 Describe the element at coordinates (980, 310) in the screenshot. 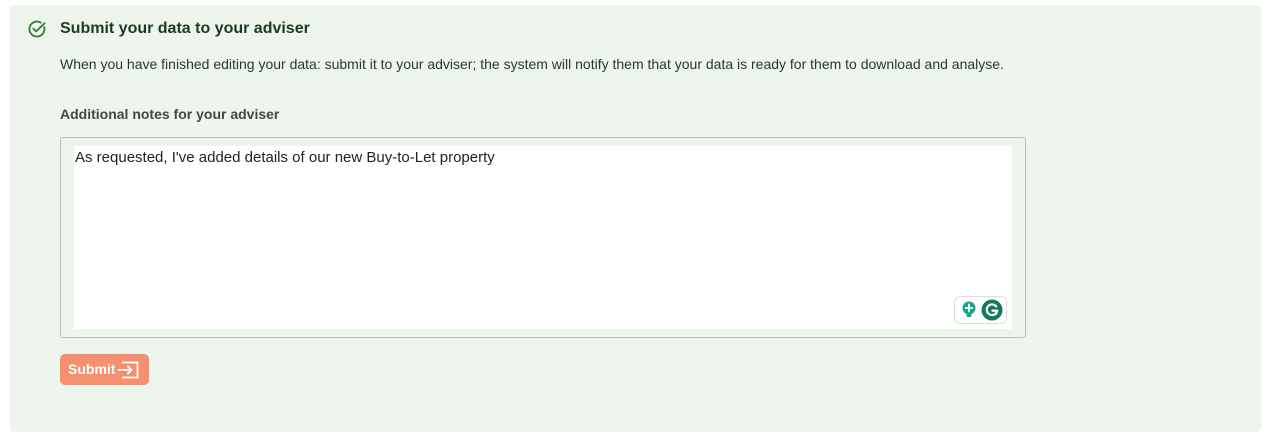

I see `writing-assistant-widget` at that location.